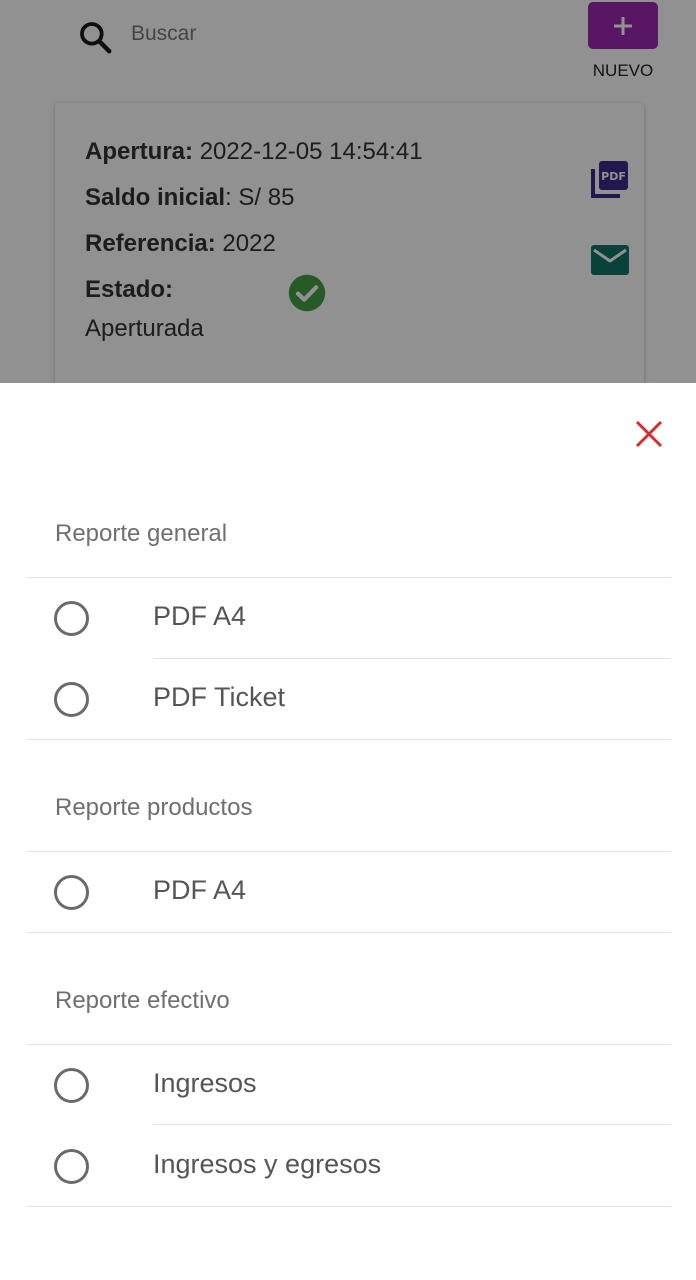  What do you see at coordinates (205, 1083) in the screenshot?
I see `option-label: Ingresos` at bounding box center [205, 1083].